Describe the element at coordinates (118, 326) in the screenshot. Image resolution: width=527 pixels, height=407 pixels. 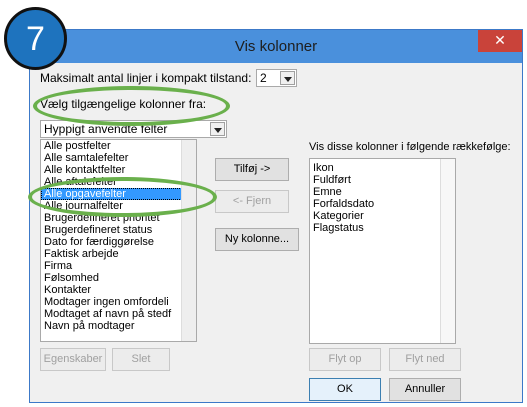
I see `available-column-item: Navn på modtager` at that location.